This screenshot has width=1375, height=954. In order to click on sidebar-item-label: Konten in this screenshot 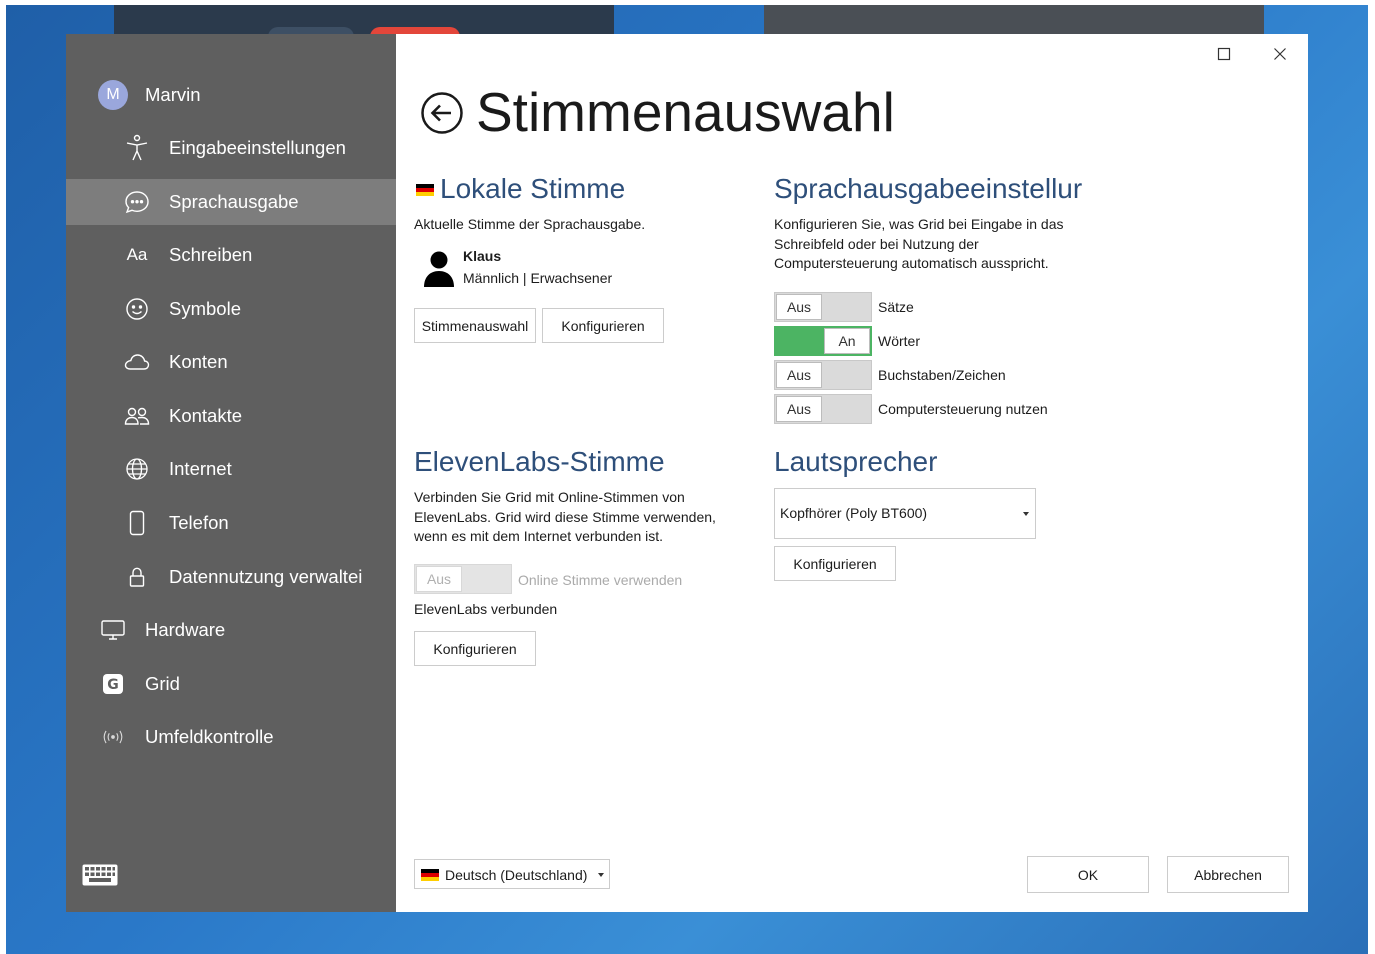, I will do `click(198, 361)`.